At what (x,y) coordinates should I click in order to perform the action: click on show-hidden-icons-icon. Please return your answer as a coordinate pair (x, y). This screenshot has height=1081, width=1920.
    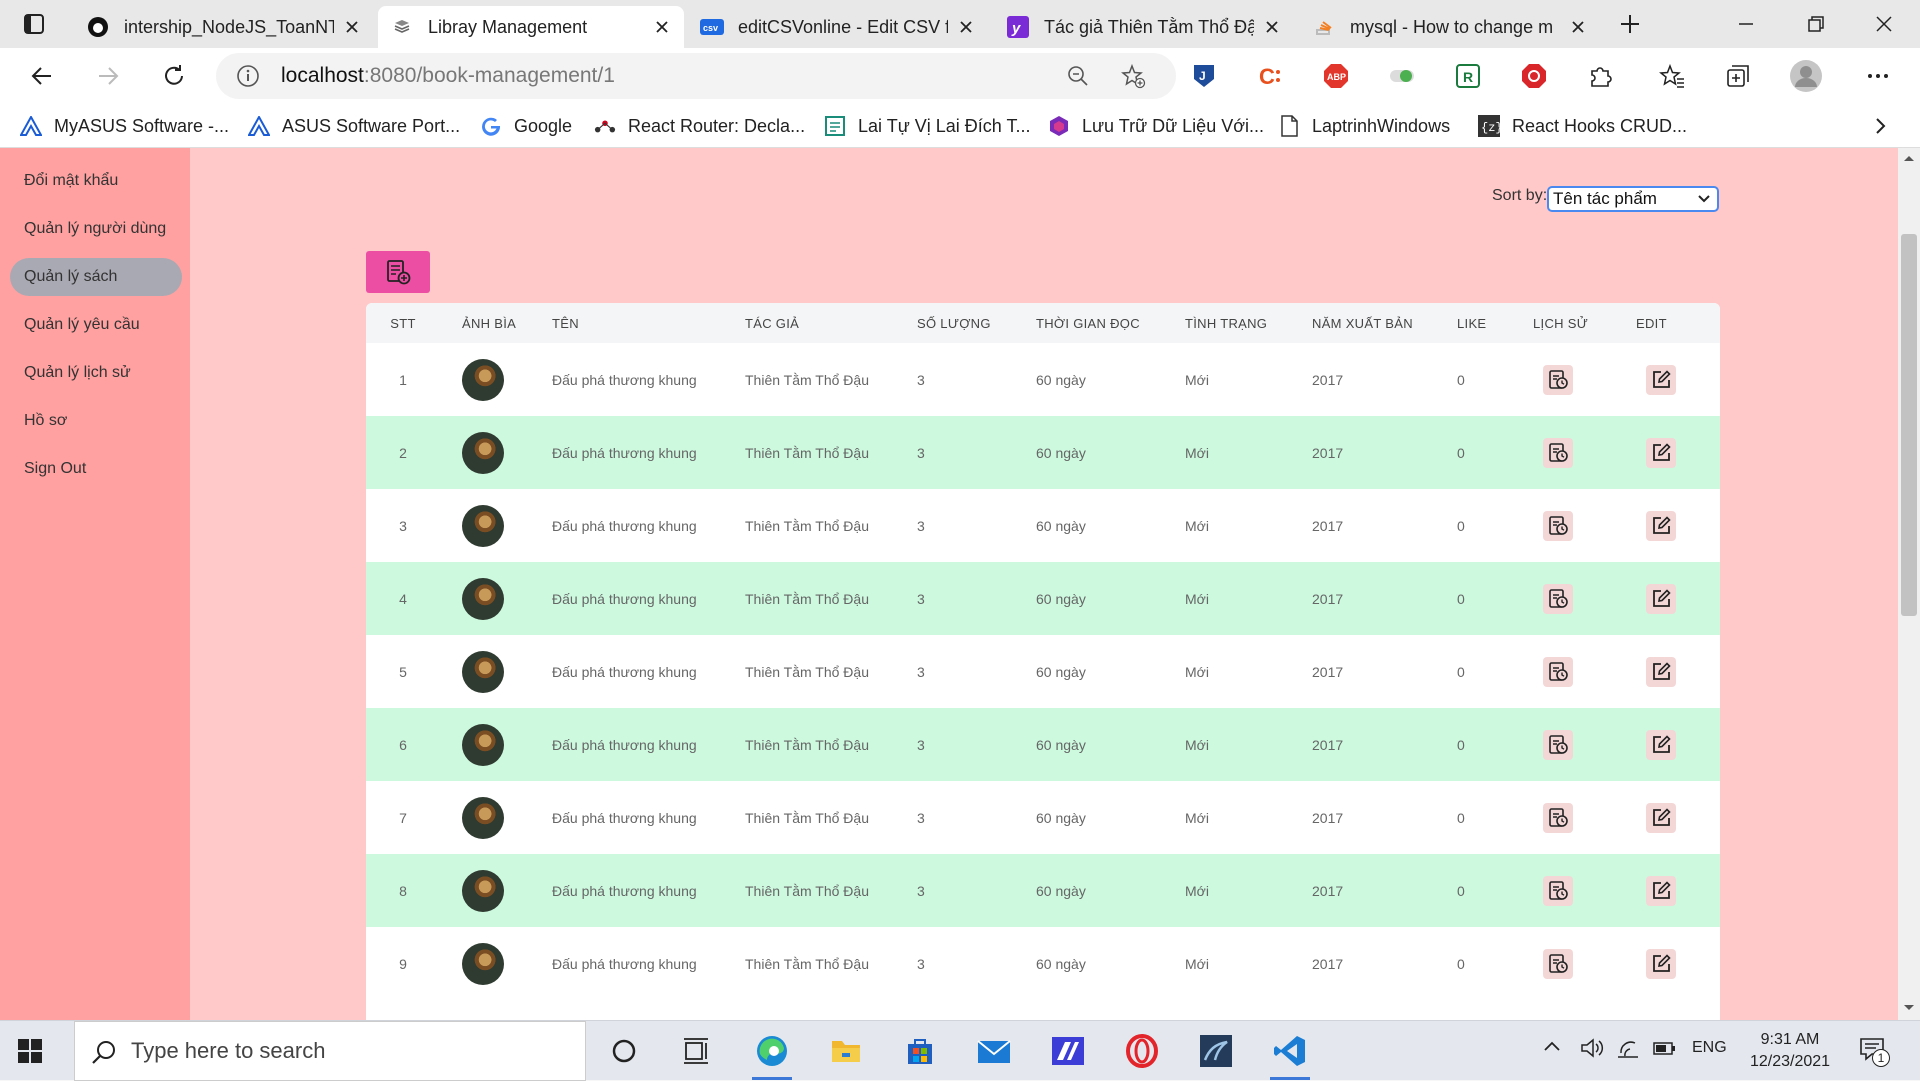
    Looking at the image, I should click on (1552, 1047).